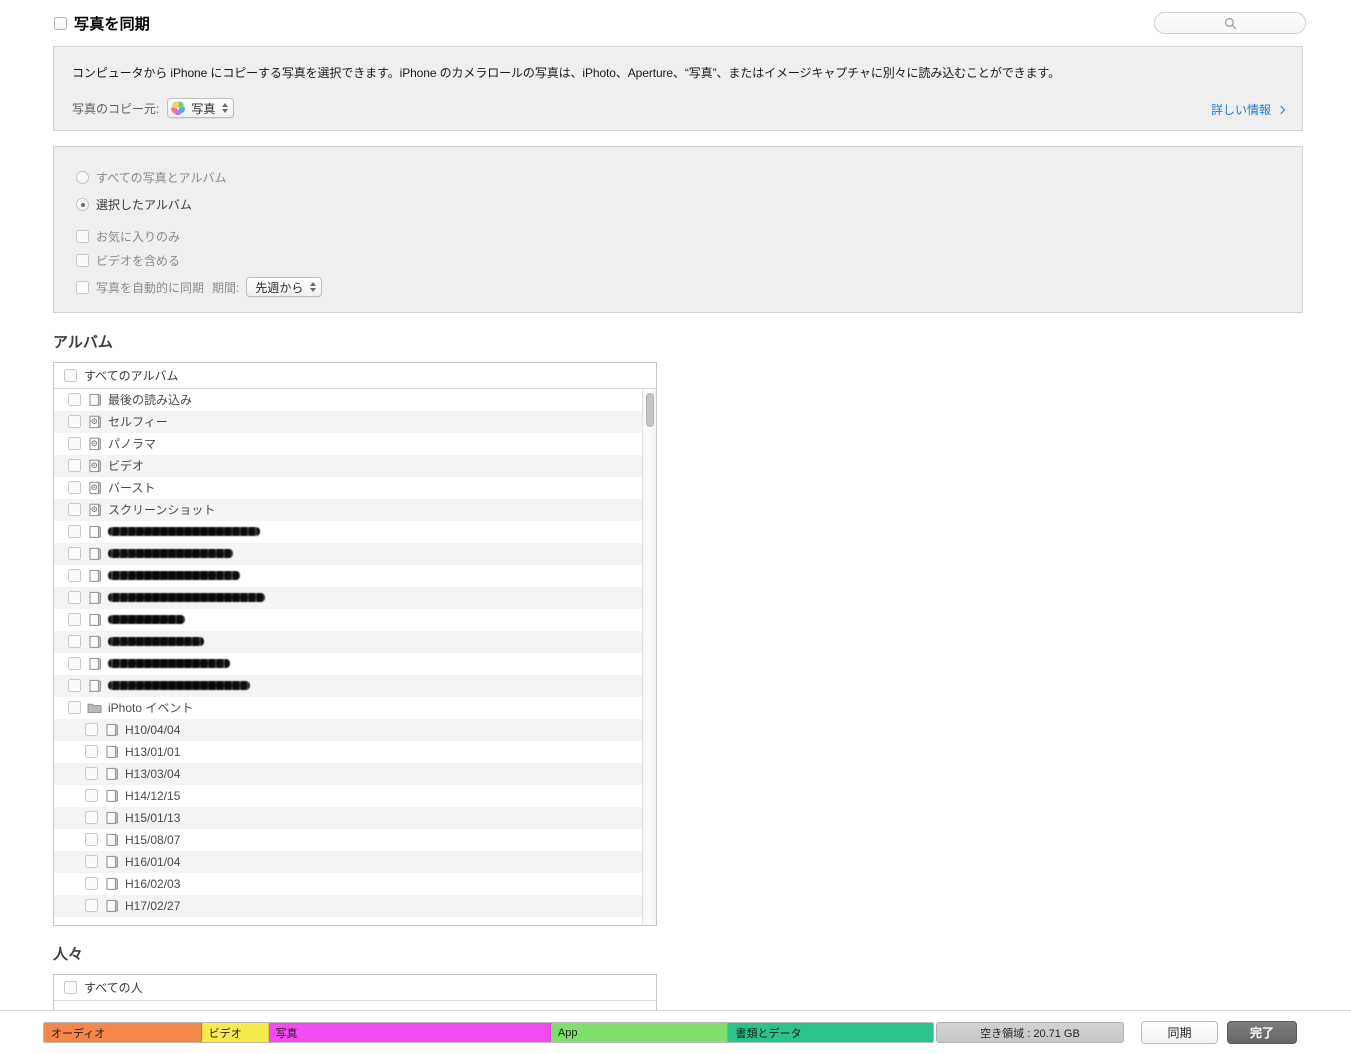 The height and width of the screenshot is (1054, 1351). What do you see at coordinates (355, 862) in the screenshot?
I see `album-row: H16/01/04` at bounding box center [355, 862].